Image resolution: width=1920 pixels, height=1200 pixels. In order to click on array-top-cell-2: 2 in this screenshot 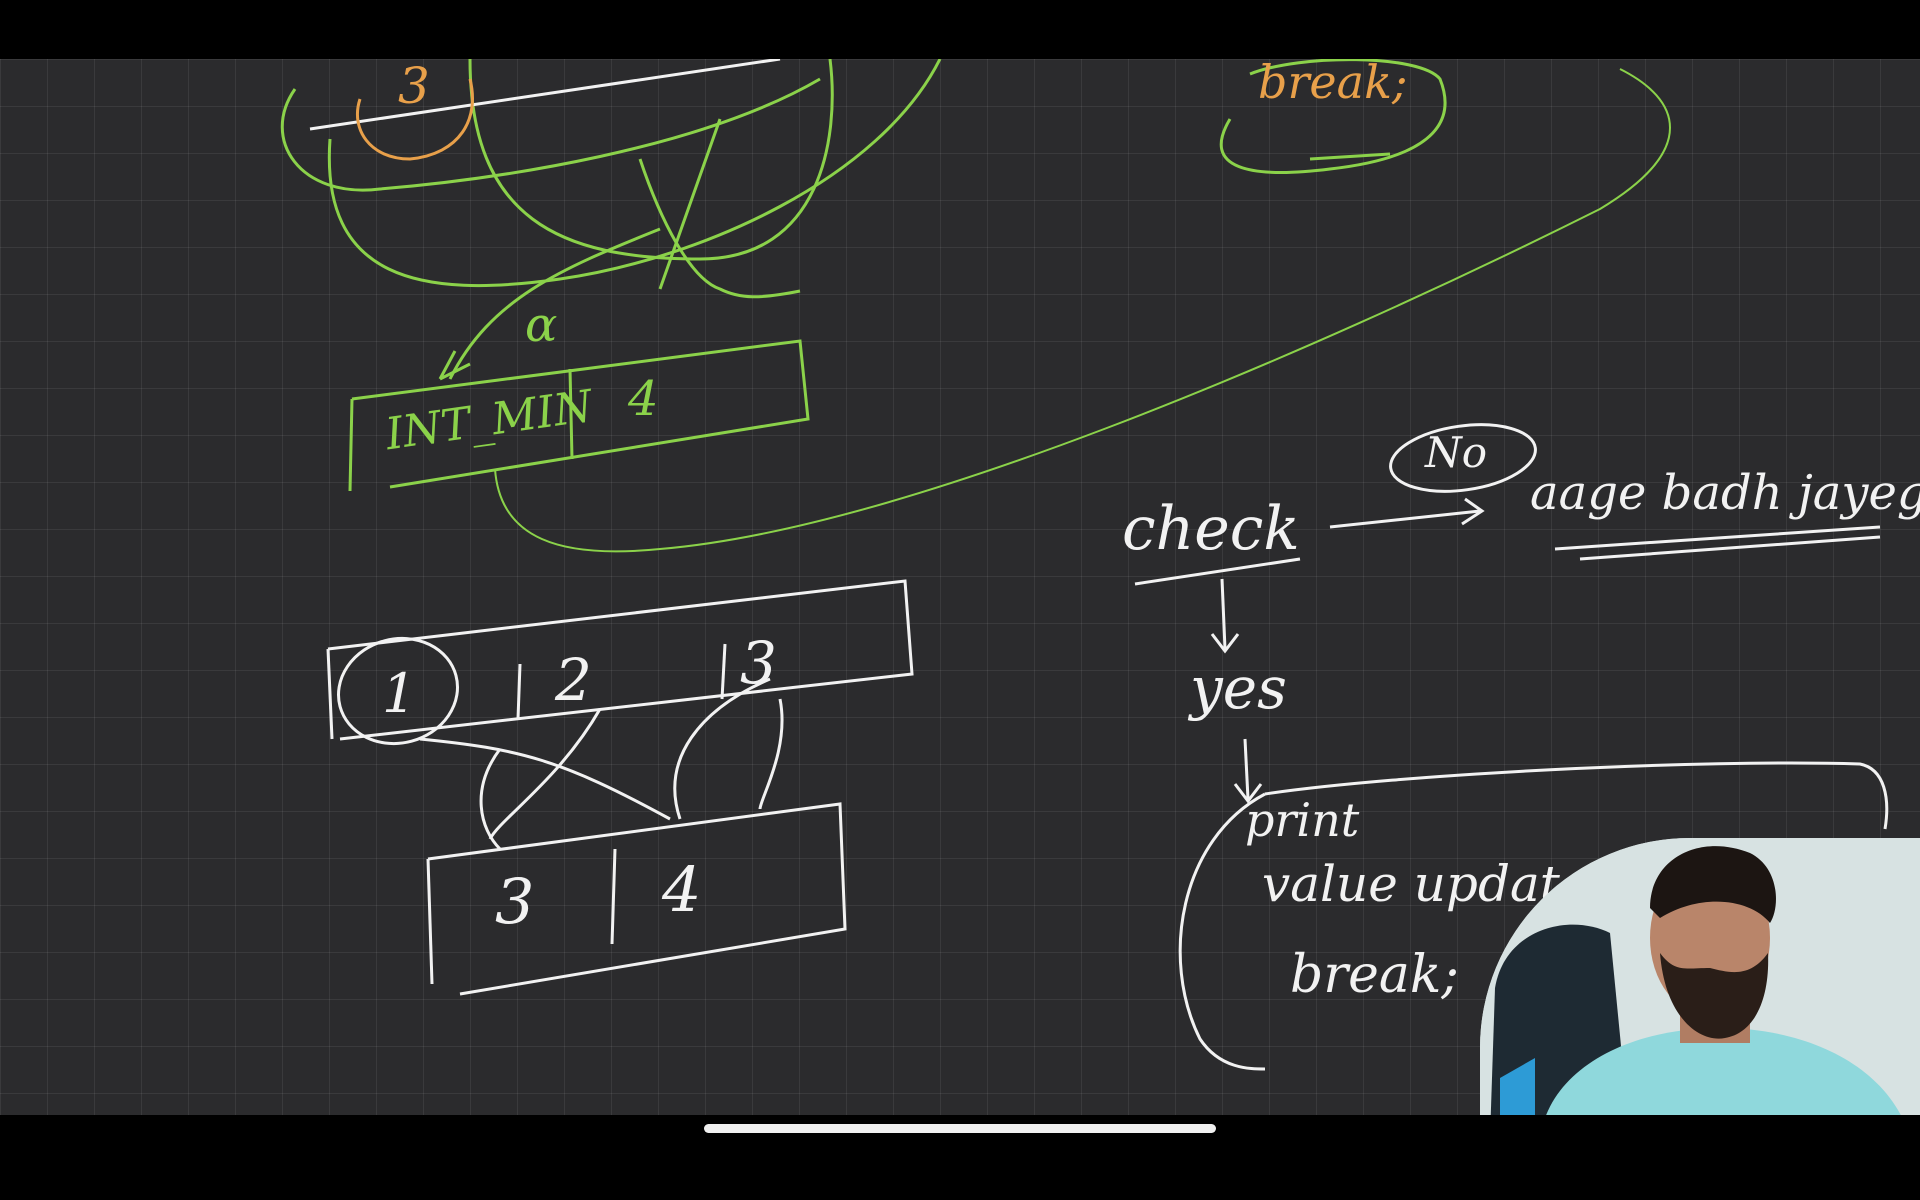, I will do `click(573, 680)`.